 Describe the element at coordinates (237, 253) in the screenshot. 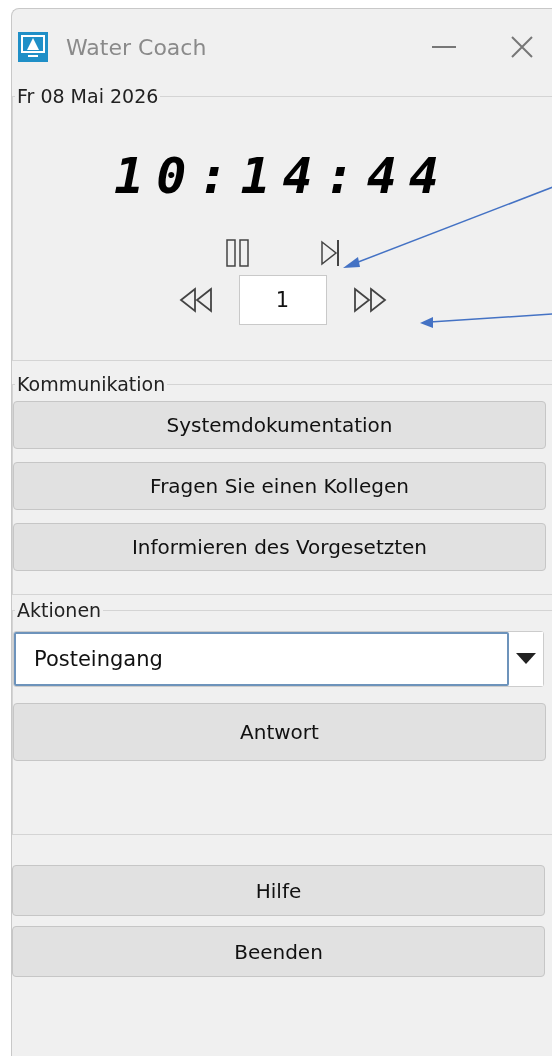

I see `pause-icon` at that location.